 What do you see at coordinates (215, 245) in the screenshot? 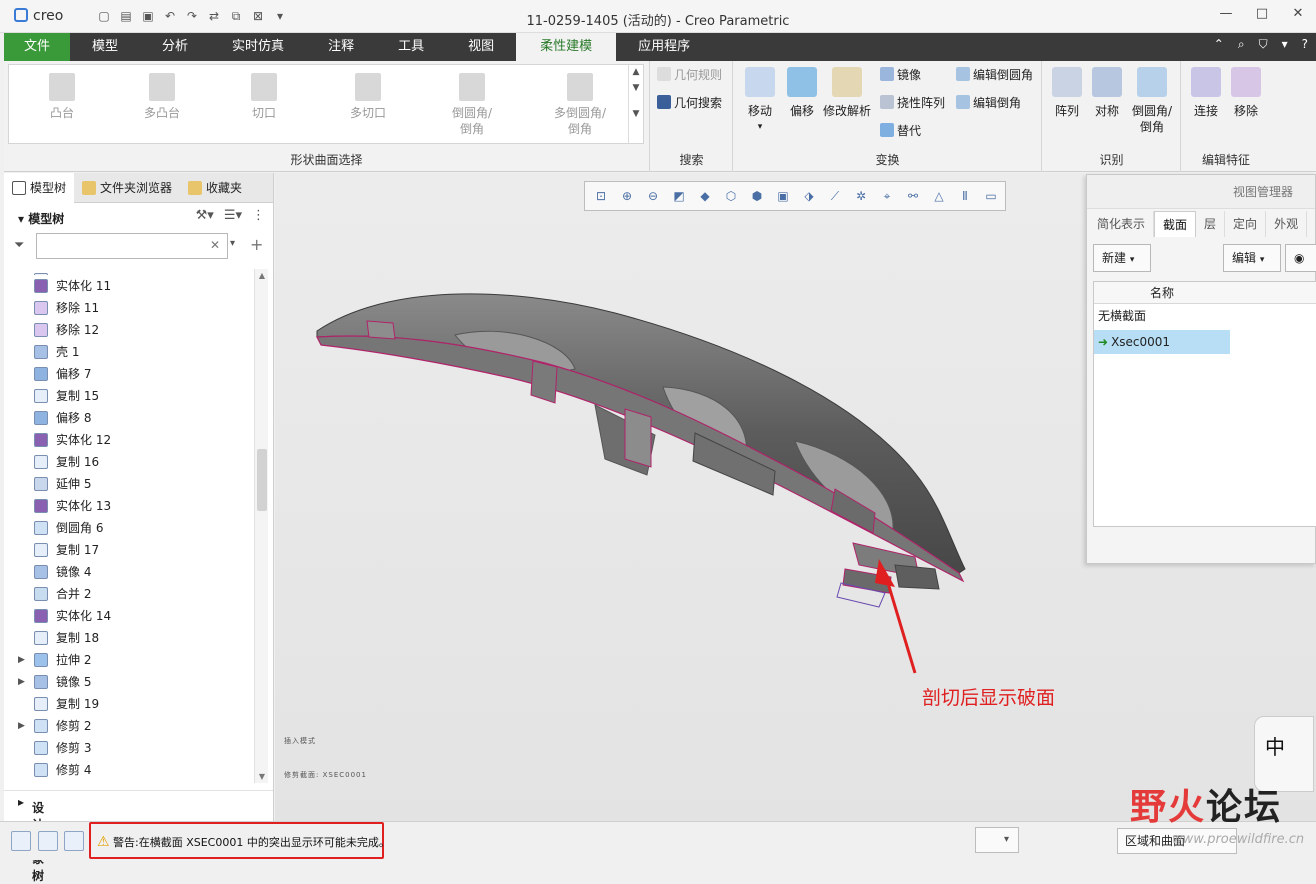
I see `clear-search-icon: ✕` at bounding box center [215, 245].